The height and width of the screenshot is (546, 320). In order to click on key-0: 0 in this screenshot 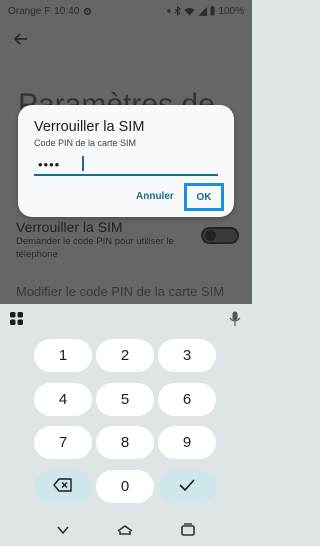, I will do `click(125, 486)`.